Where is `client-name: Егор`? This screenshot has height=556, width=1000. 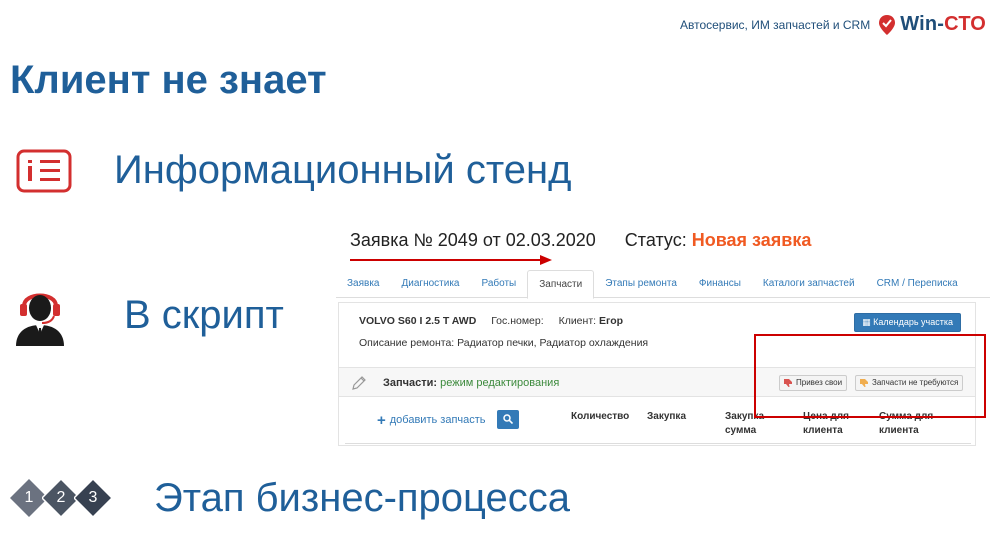 client-name: Егор is located at coordinates (611, 321).